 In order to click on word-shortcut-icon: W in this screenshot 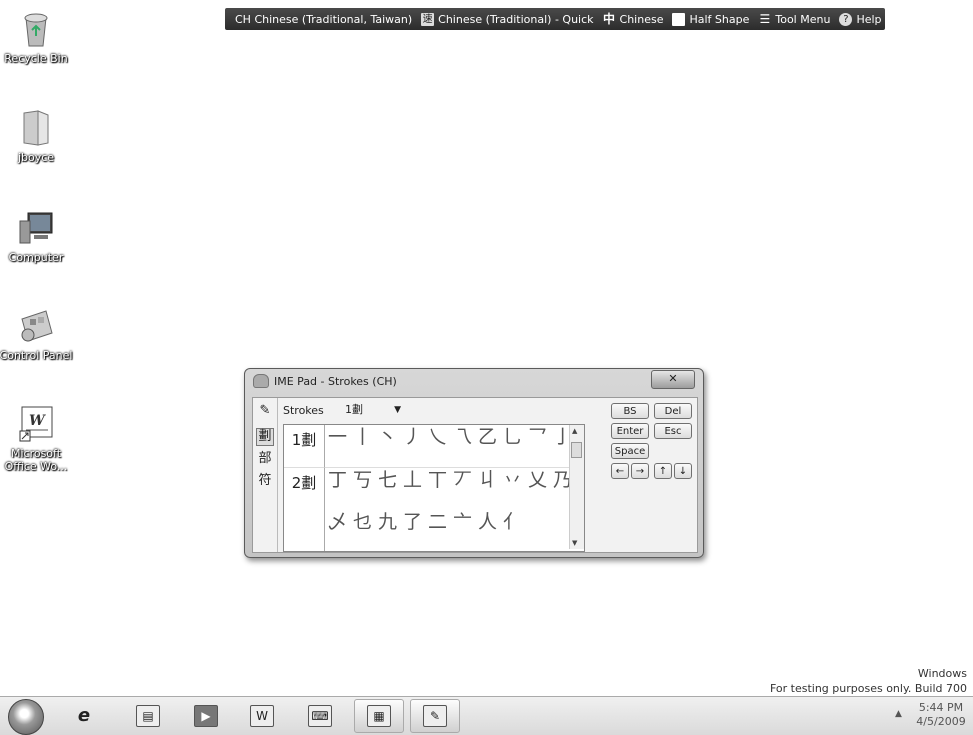, I will do `click(36, 423)`.